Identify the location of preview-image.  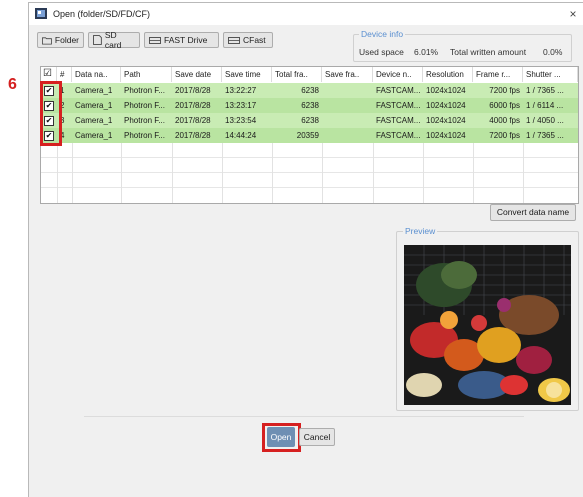
(487, 325).